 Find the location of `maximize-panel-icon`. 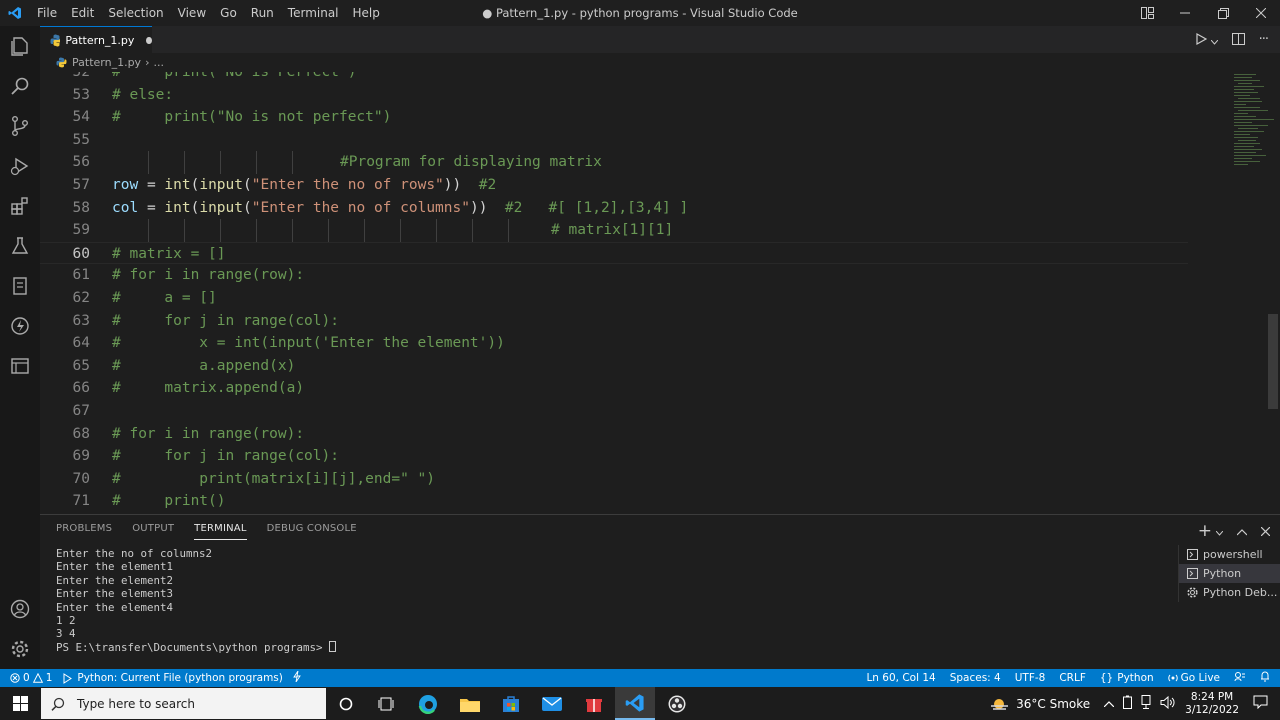

maximize-panel-icon is located at coordinates (1242, 530).